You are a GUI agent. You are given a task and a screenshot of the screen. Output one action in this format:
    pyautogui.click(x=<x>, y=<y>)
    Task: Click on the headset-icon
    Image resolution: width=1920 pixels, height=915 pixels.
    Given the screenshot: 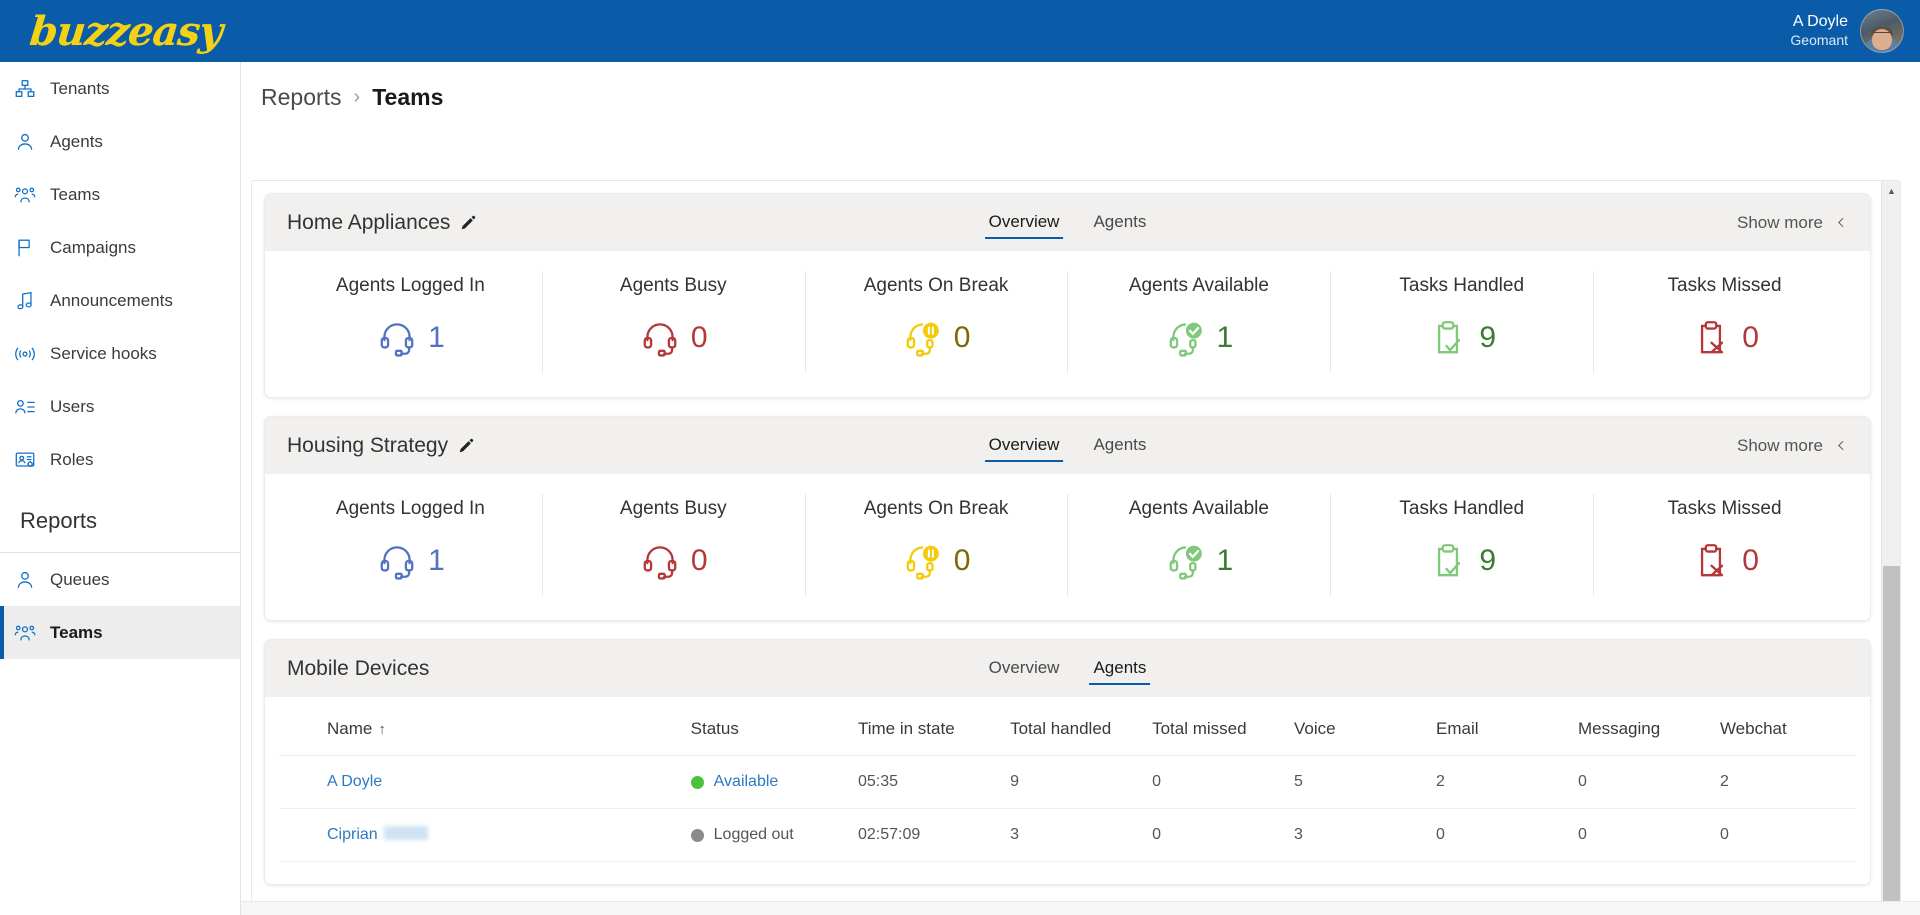 What is the action you would take?
    pyautogui.click(x=397, y=340)
    